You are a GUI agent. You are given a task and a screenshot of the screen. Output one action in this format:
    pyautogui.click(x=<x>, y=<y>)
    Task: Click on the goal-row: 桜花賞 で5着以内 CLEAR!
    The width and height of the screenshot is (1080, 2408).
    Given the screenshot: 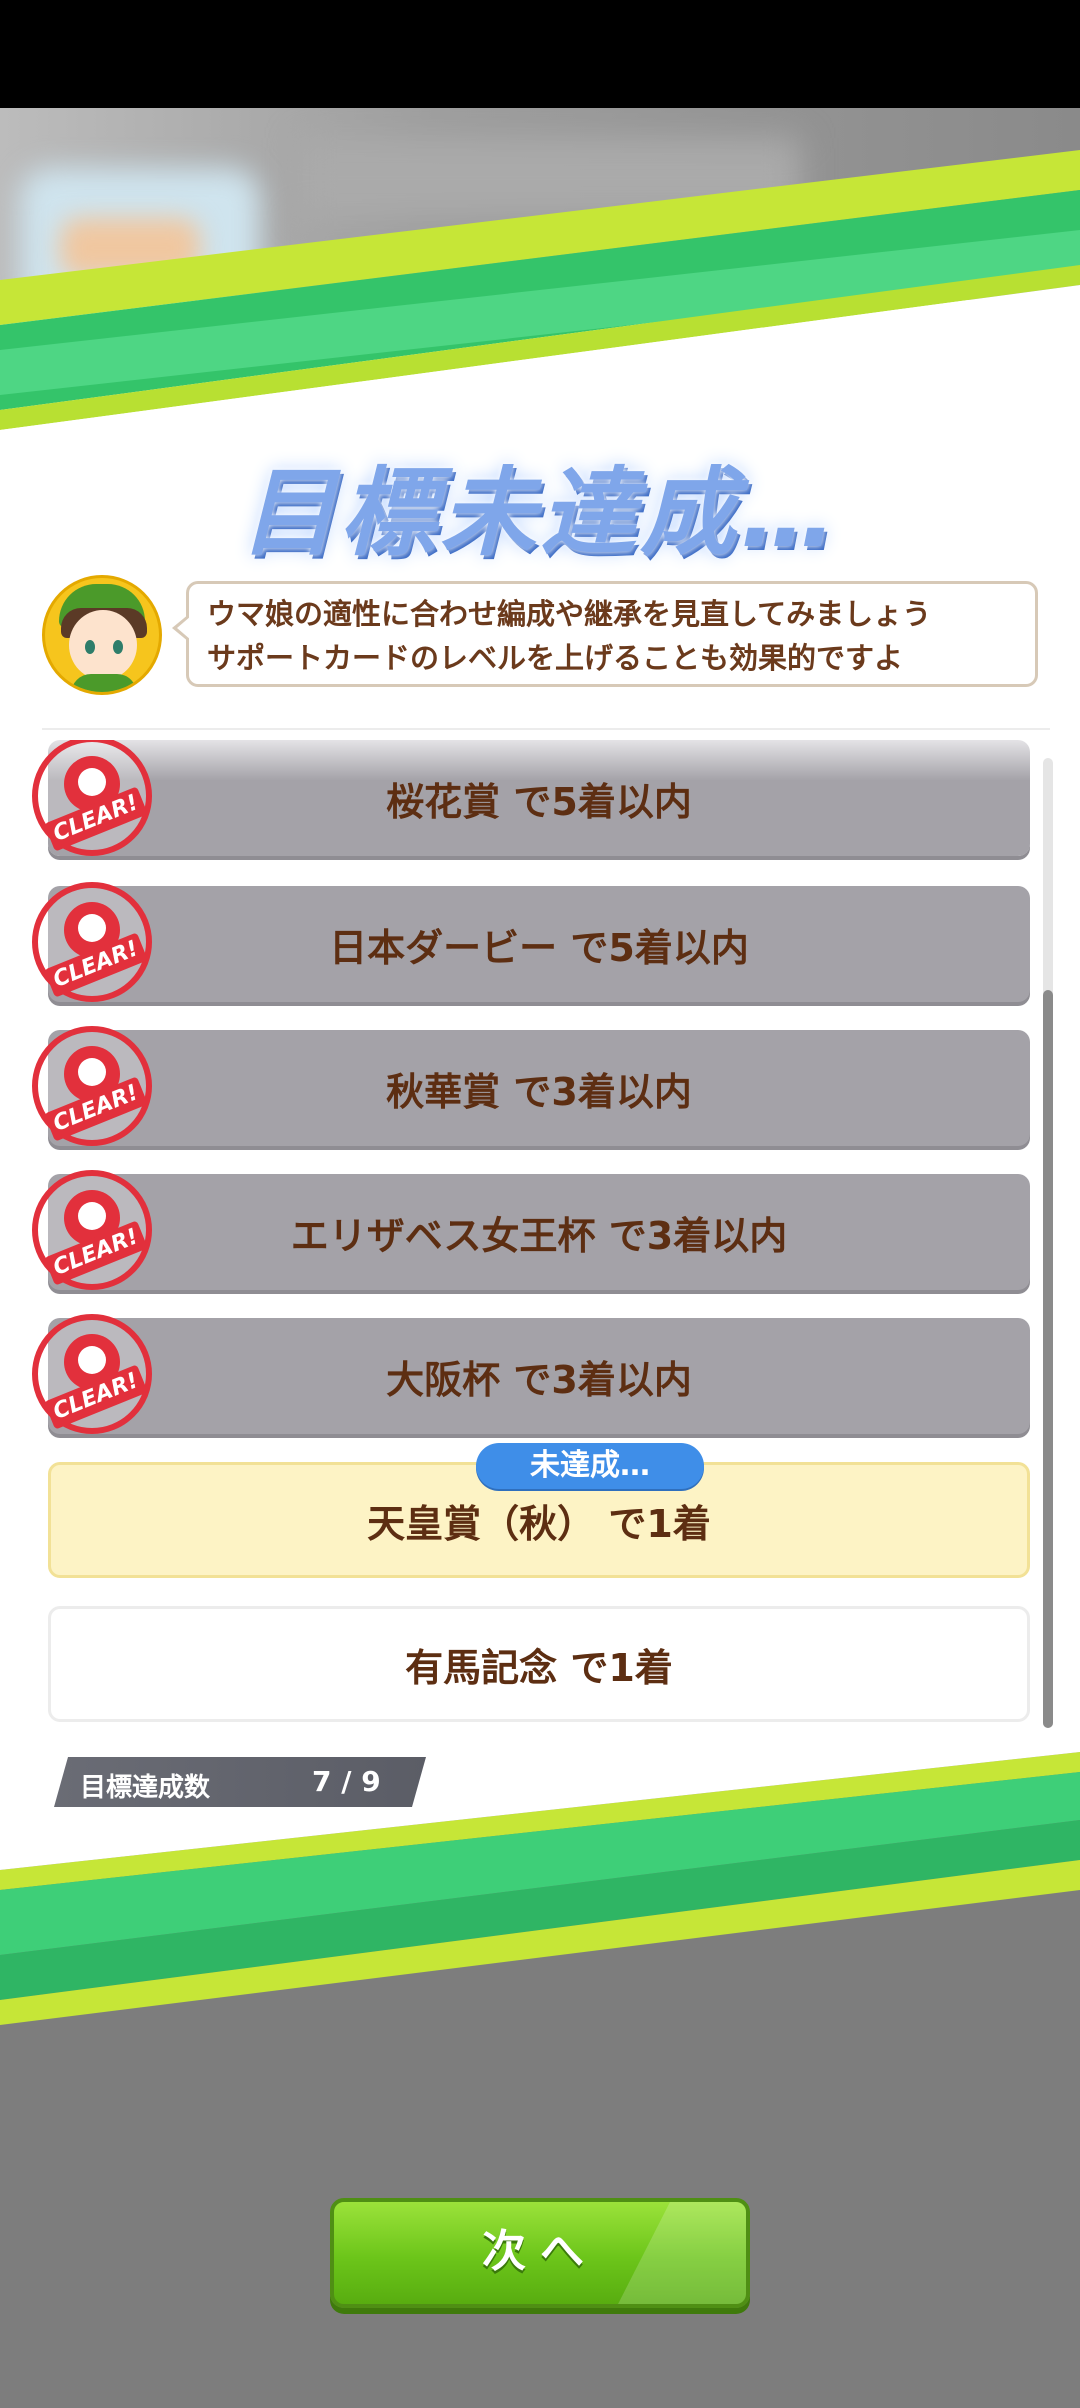 What is the action you would take?
    pyautogui.click(x=531, y=798)
    